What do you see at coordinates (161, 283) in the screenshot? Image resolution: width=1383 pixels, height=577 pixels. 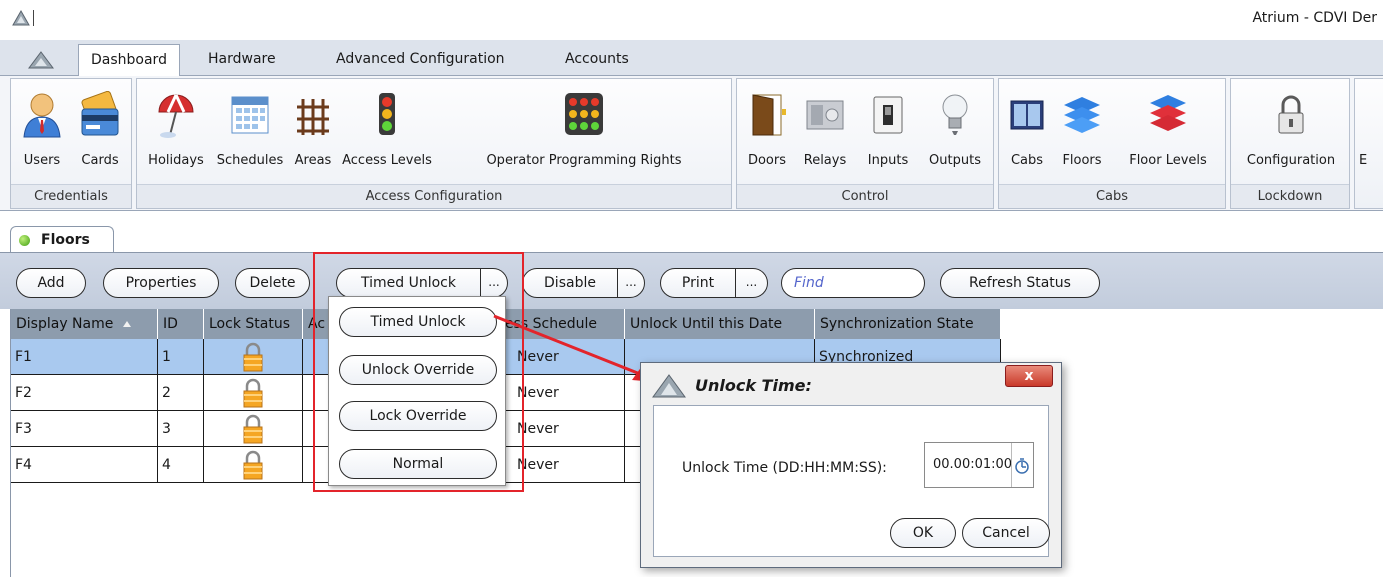 I see `properties-button: Properties` at bounding box center [161, 283].